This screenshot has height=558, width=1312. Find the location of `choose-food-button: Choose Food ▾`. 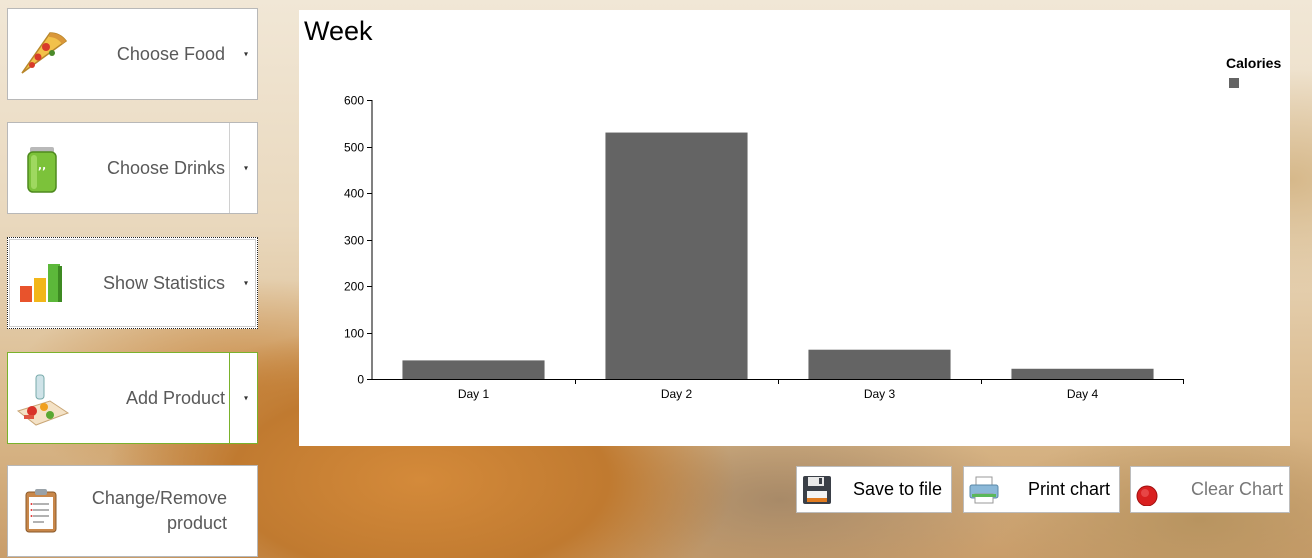

choose-food-button: Choose Food ▾ is located at coordinates (132, 54).